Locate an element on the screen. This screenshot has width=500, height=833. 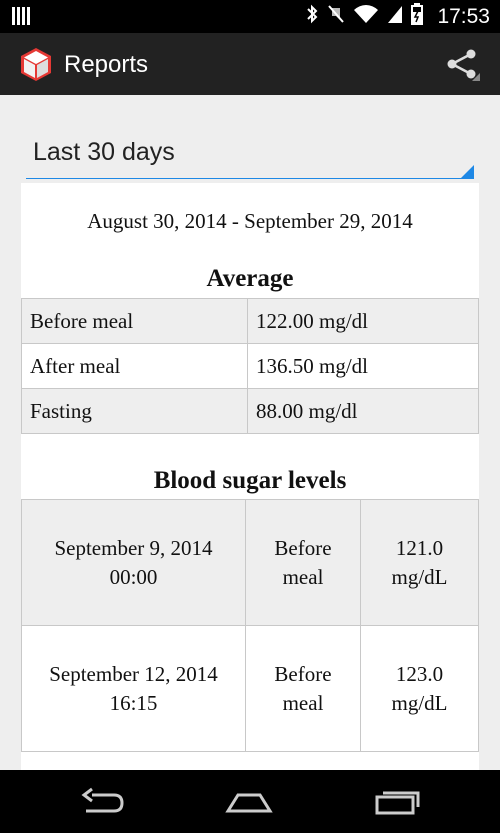
average-label: Fasting is located at coordinates (134, 411).